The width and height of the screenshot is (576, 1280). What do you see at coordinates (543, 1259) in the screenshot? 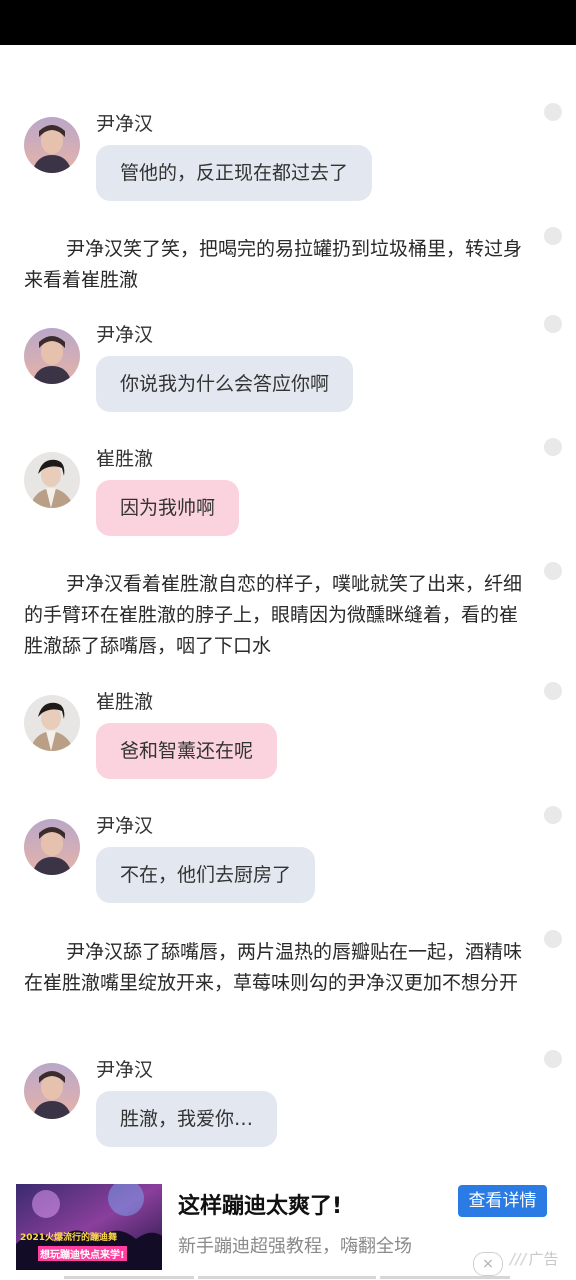
I see `ad-tag-text: 广告` at bounding box center [543, 1259].